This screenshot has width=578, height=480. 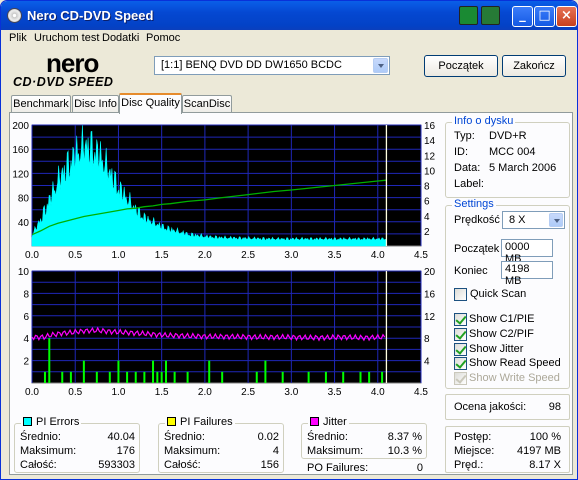 I want to click on speed-label: Prędkość, so click(x=477, y=220).